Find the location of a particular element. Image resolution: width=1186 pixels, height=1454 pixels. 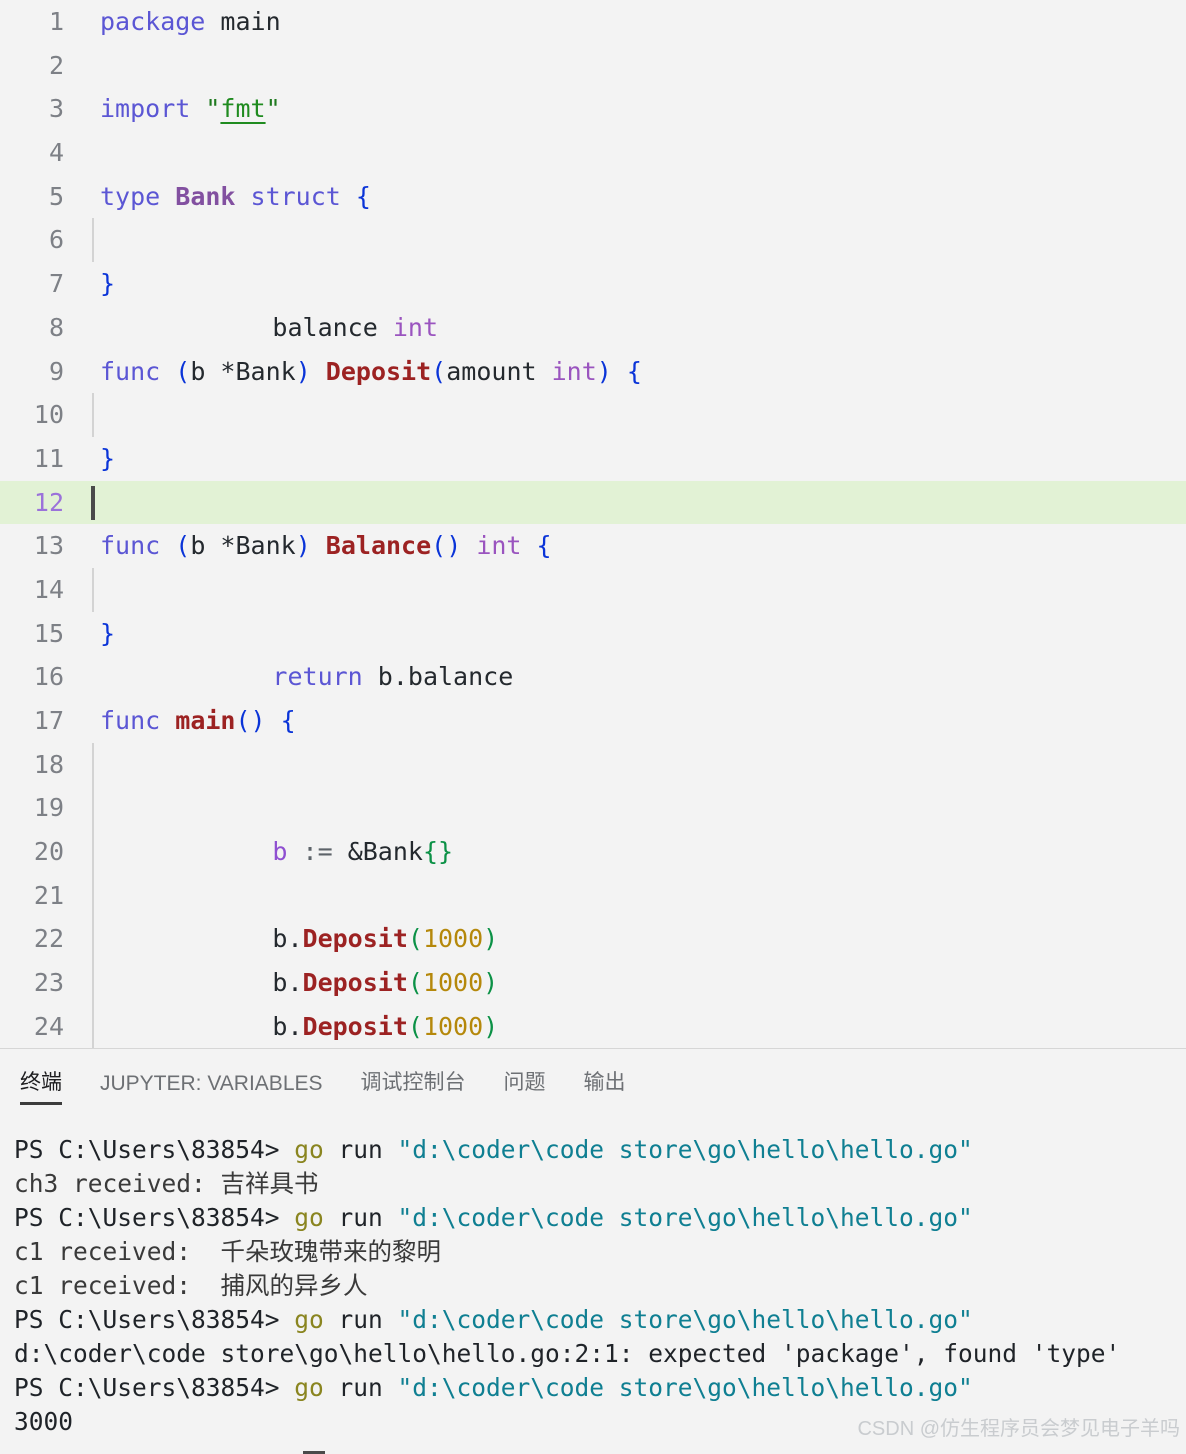

line-content: balance int is located at coordinates (634, 280).